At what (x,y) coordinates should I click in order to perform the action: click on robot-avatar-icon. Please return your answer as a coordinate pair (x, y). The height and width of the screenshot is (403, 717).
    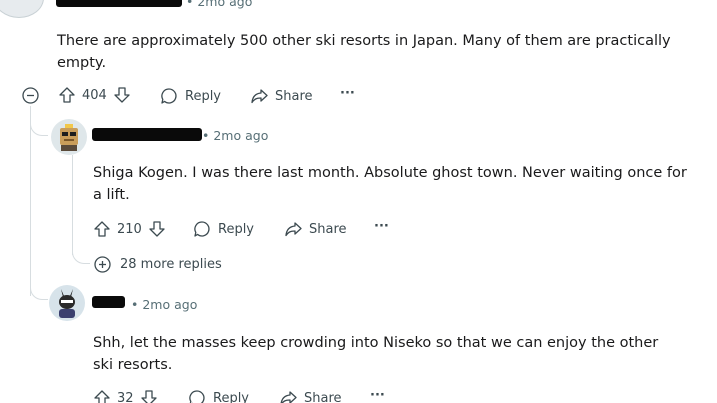
    Looking at the image, I should click on (69, 137).